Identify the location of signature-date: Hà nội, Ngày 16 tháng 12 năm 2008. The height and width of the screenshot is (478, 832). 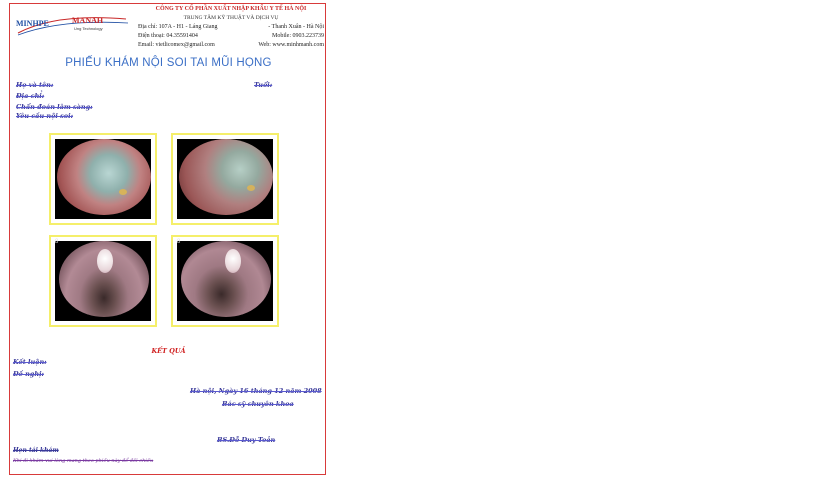
(256, 391).